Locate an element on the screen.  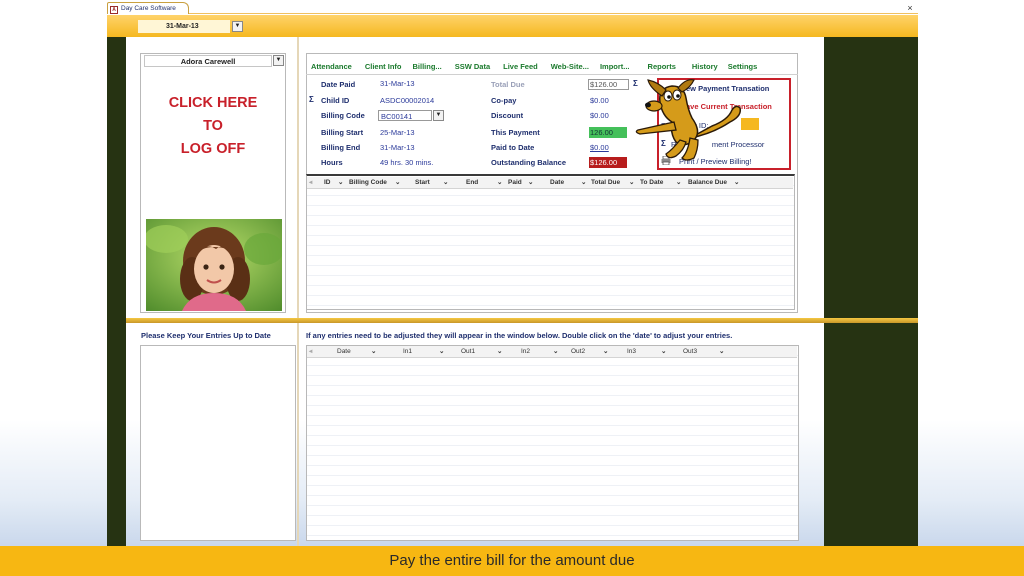
column-header-paid: Paid is located at coordinates (515, 182).